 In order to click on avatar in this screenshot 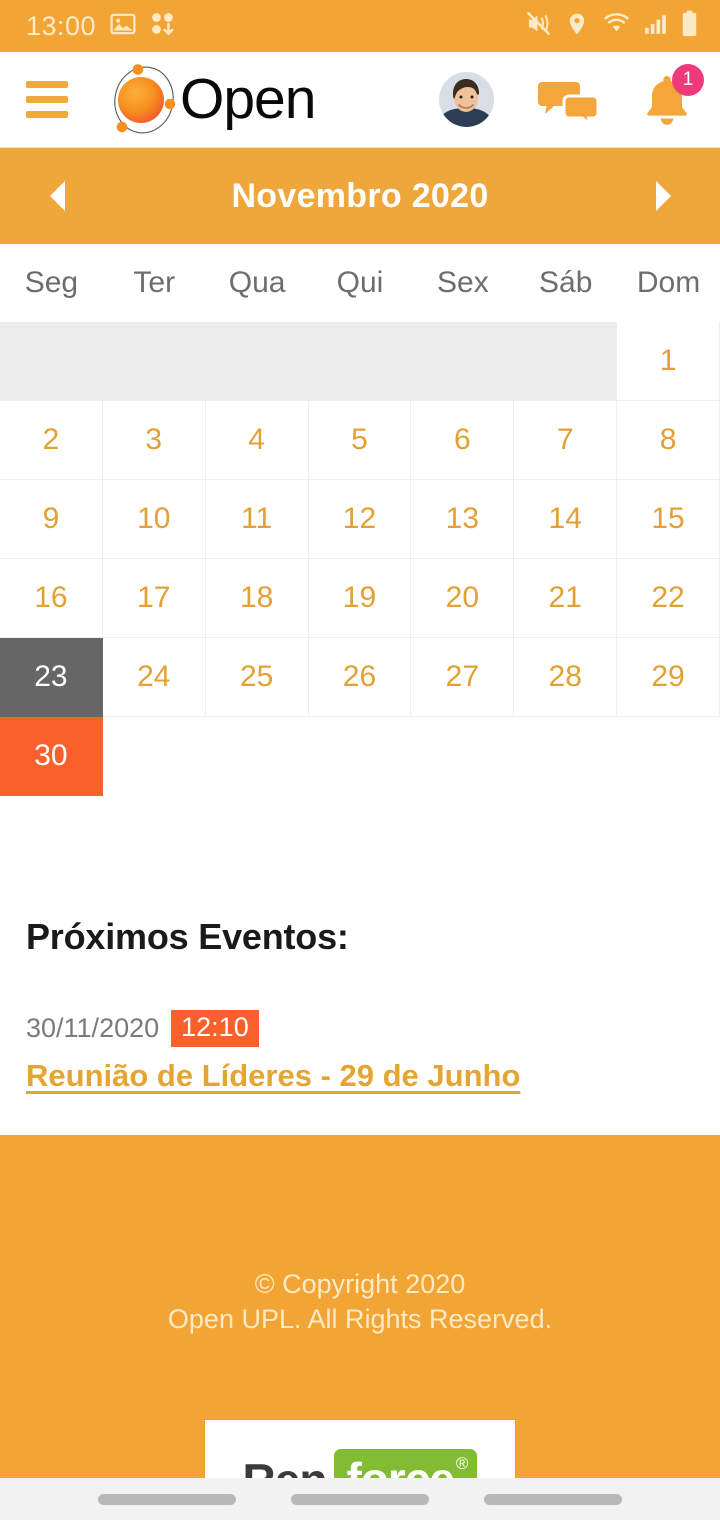, I will do `click(466, 99)`.